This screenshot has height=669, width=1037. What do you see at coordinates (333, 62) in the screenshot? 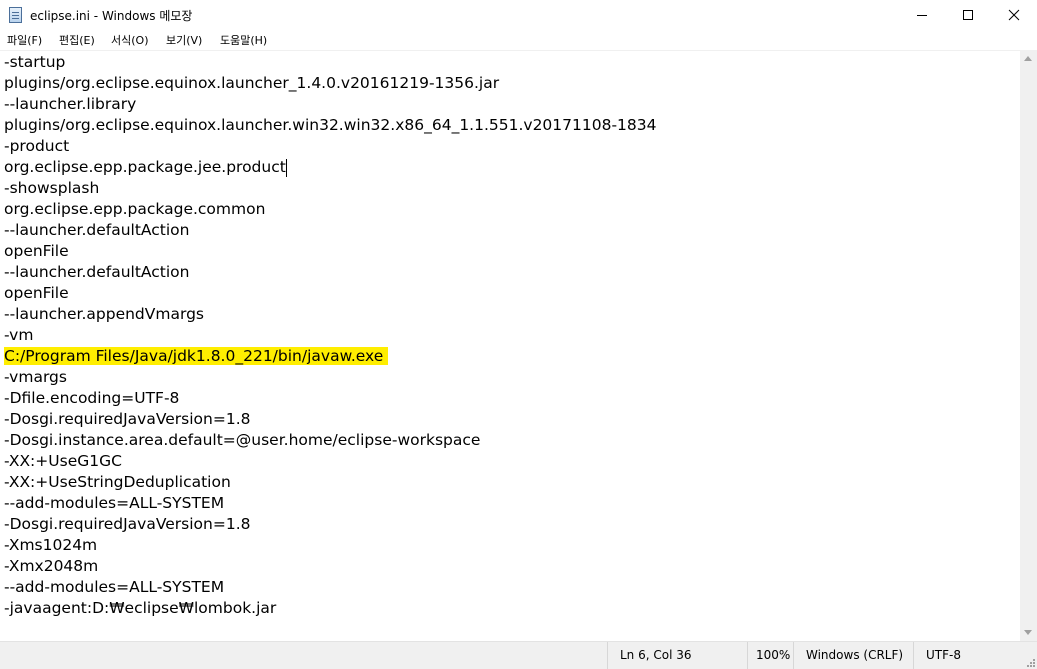
I see `editor-line: -startup` at bounding box center [333, 62].